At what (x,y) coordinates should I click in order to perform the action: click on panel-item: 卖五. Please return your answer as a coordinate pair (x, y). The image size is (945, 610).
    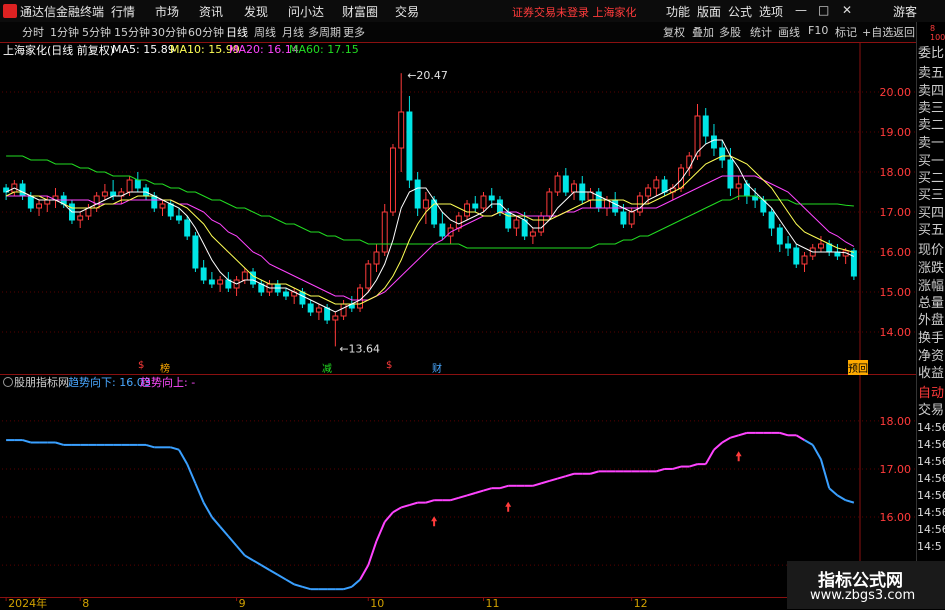
    Looking at the image, I should click on (931, 73).